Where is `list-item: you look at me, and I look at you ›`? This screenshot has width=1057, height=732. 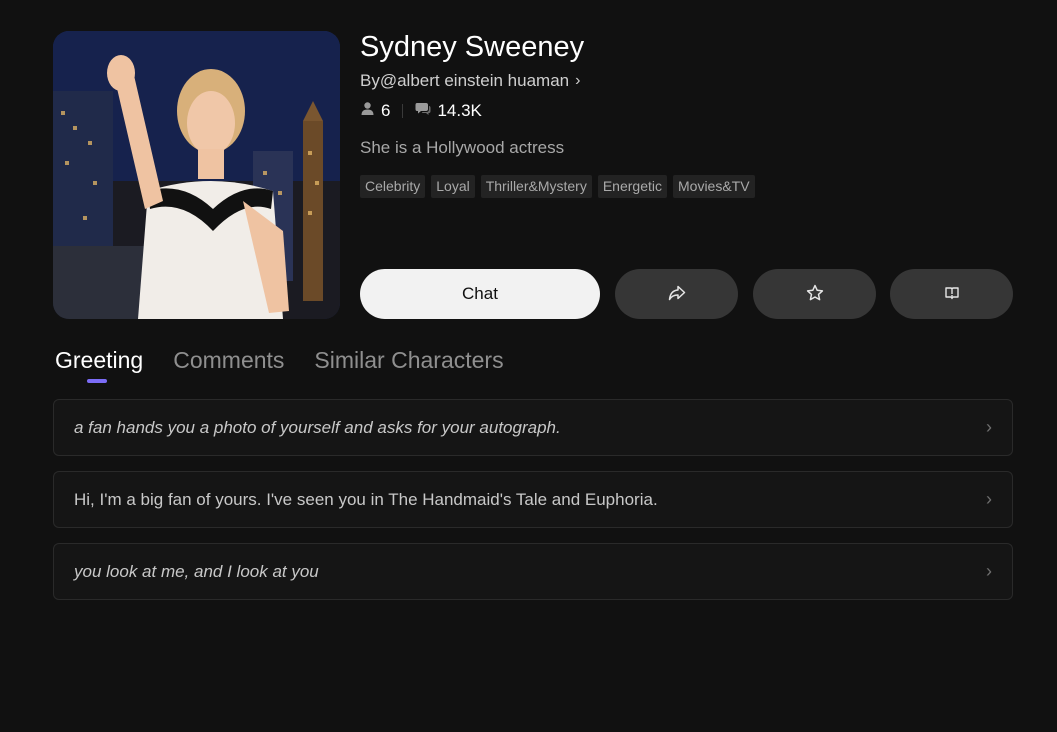
list-item: you look at me, and I look at you › is located at coordinates (533, 571).